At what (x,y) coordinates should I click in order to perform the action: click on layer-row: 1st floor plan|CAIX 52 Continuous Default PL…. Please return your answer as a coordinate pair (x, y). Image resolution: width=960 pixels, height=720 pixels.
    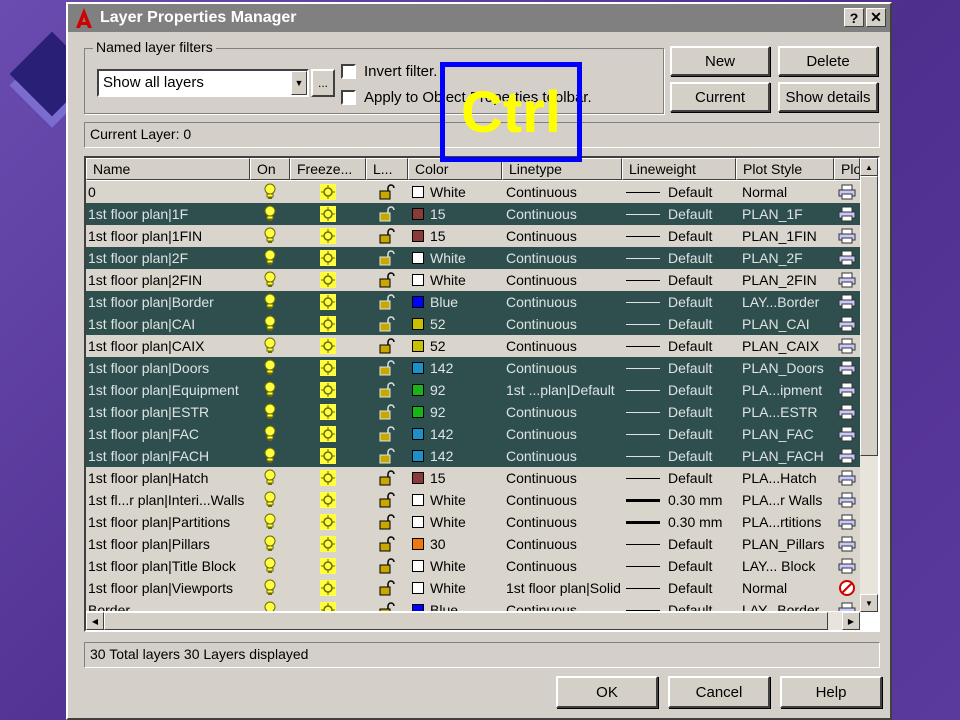
    Looking at the image, I should click on (473, 346).